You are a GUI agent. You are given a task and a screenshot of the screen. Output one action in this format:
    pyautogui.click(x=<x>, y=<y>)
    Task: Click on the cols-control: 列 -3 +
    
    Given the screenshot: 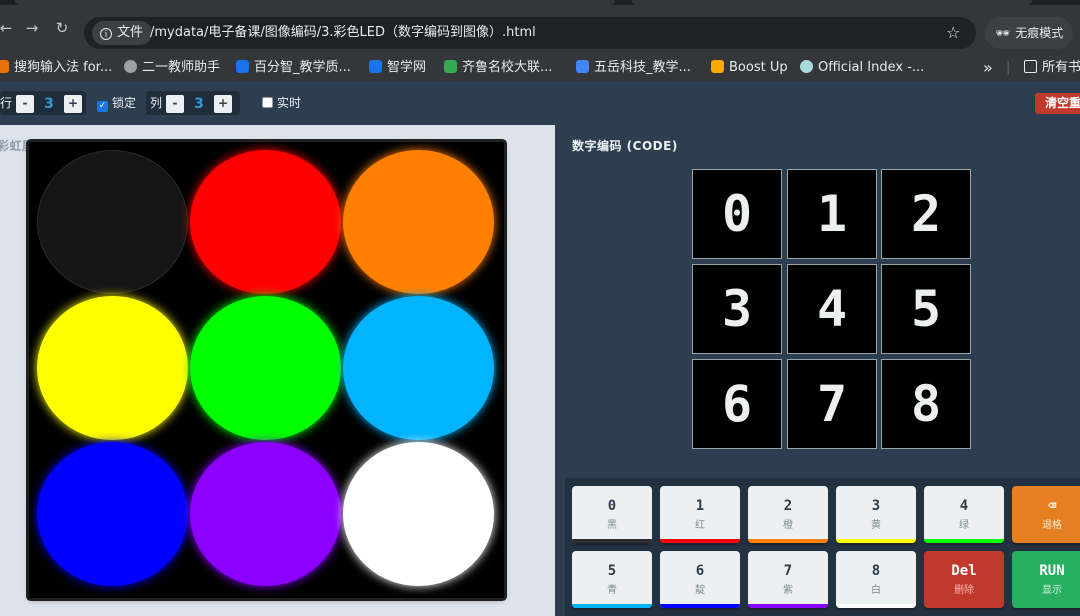 What is the action you would take?
    pyautogui.click(x=193, y=103)
    